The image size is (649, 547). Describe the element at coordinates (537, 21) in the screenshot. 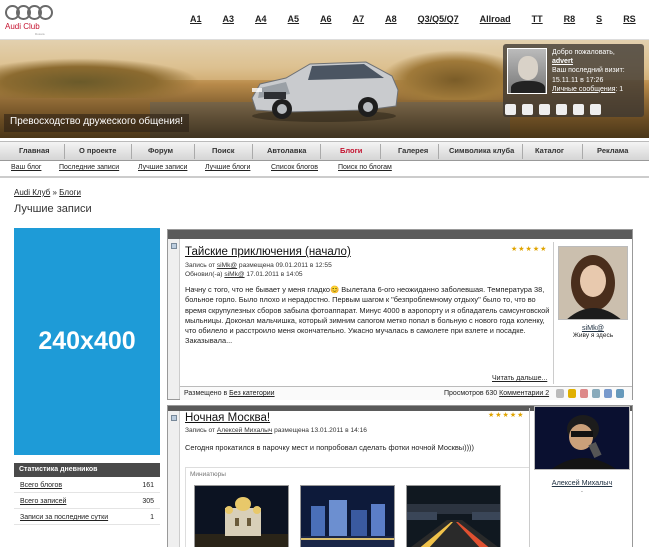

I see `model-link-tt: TT` at that location.